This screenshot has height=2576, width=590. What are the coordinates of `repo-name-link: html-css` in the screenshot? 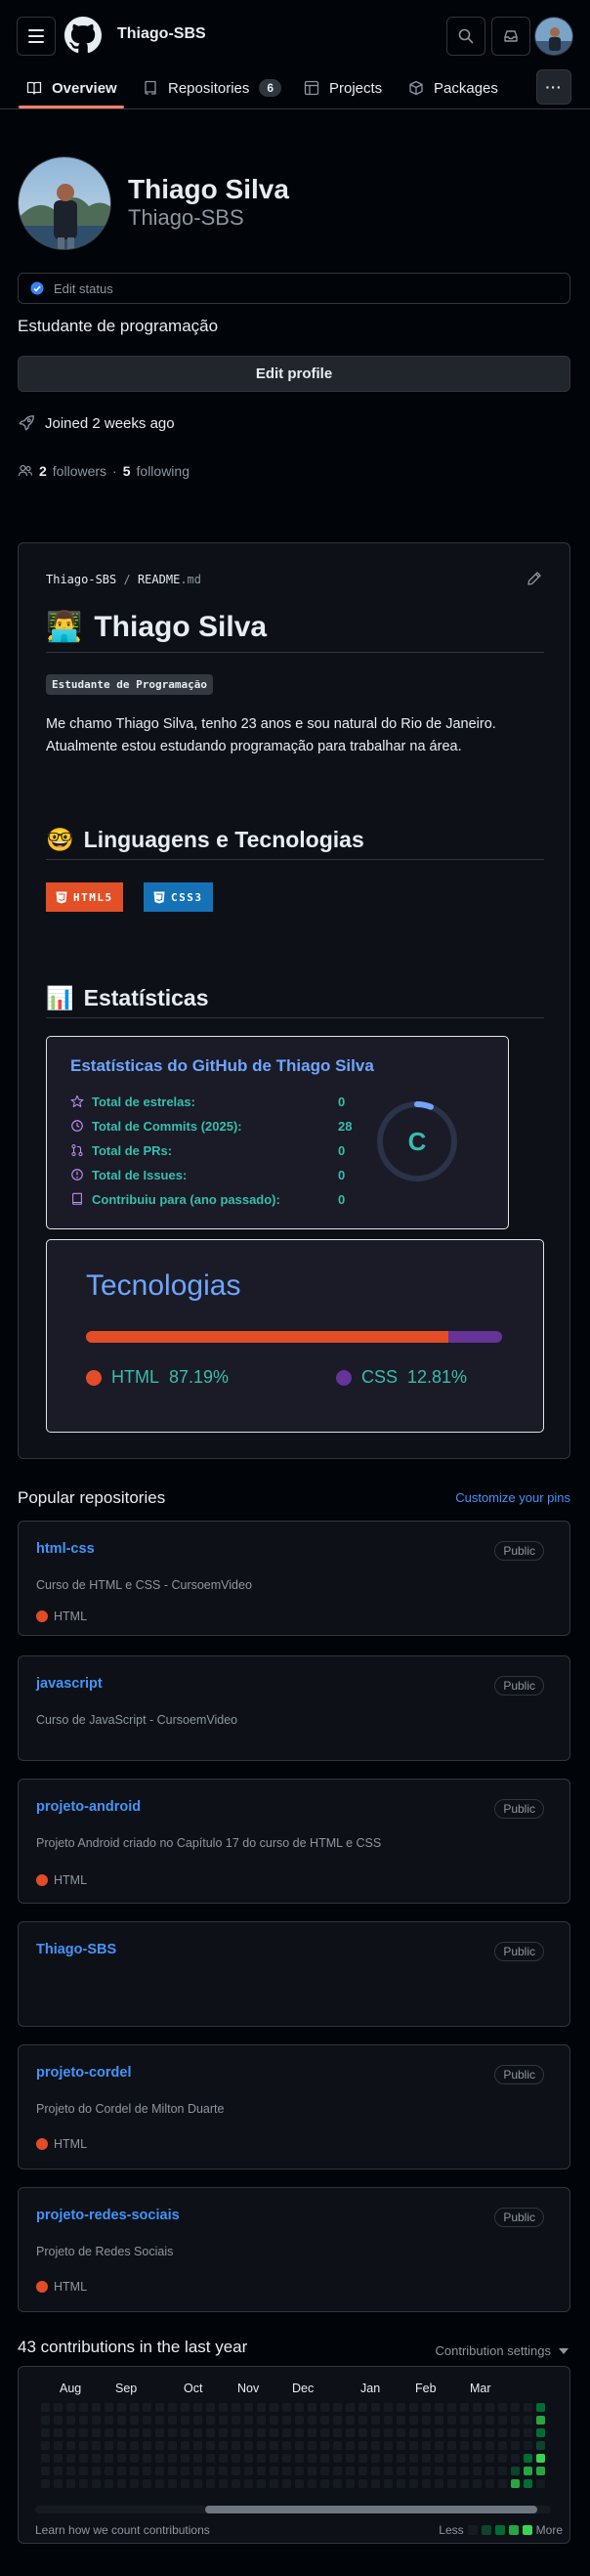 It's located at (65, 1549).